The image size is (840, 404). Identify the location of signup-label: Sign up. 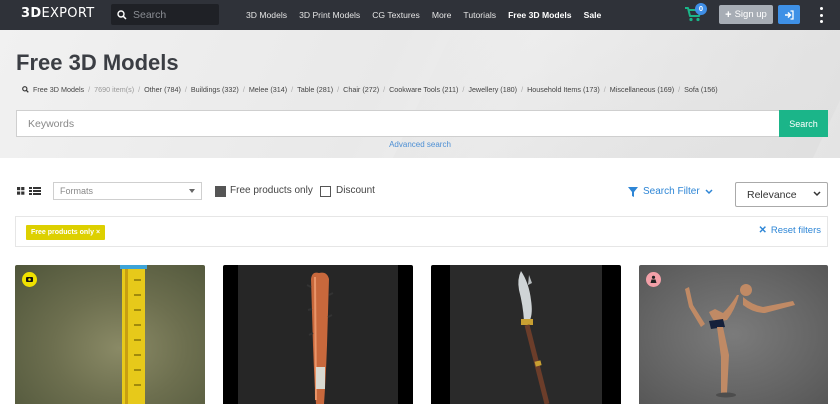
(750, 14).